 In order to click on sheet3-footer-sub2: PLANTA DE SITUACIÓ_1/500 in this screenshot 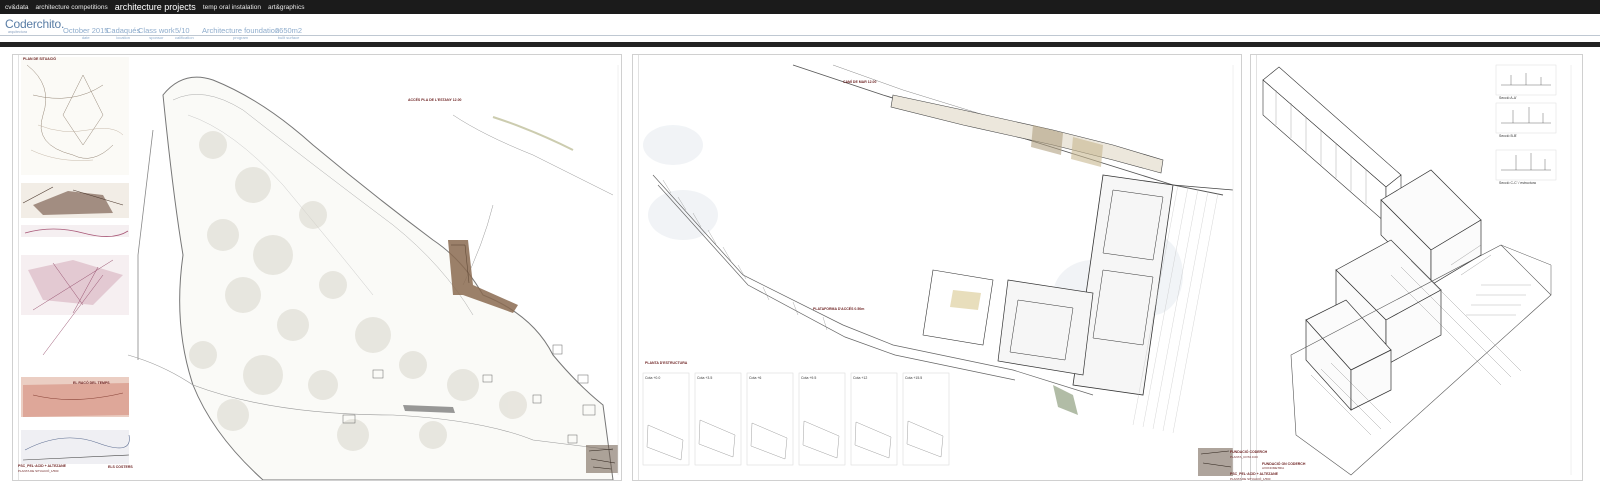, I will do `click(1250, 479)`.